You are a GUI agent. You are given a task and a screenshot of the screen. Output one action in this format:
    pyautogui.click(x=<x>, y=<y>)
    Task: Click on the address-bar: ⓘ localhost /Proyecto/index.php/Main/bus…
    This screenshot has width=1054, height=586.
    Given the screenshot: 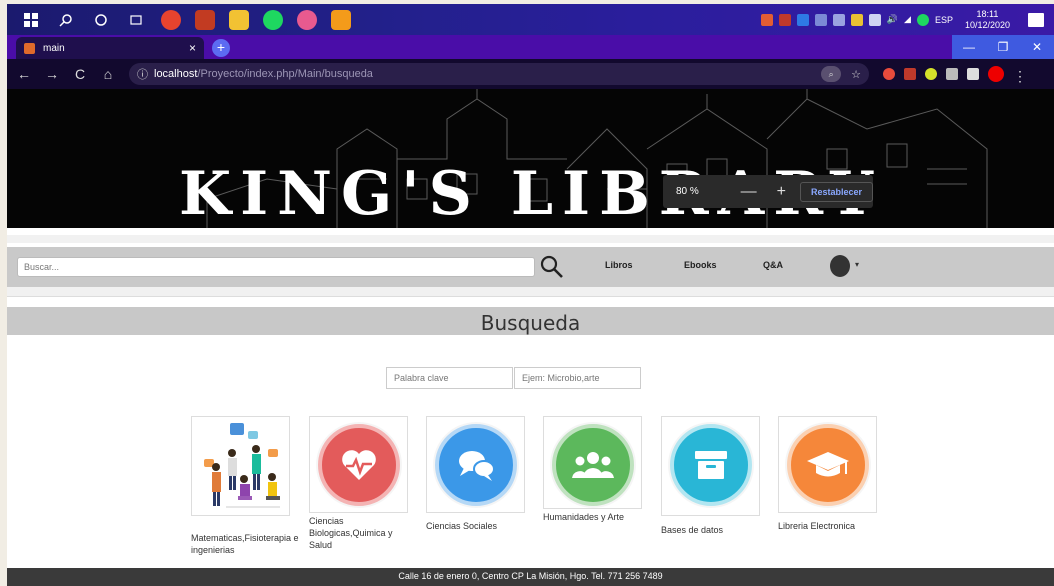 What is the action you would take?
    pyautogui.click(x=499, y=74)
    